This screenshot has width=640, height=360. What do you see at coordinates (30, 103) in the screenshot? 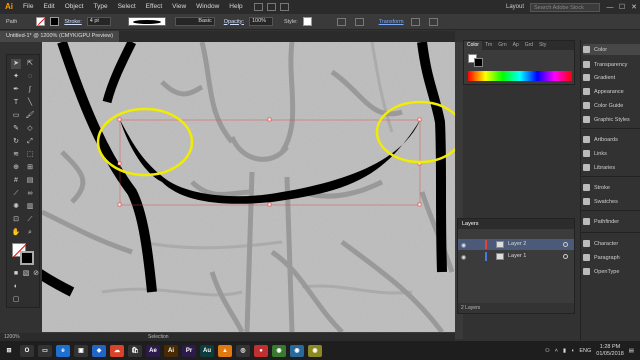
I see `line-tool-icon: ╲` at bounding box center [30, 103].